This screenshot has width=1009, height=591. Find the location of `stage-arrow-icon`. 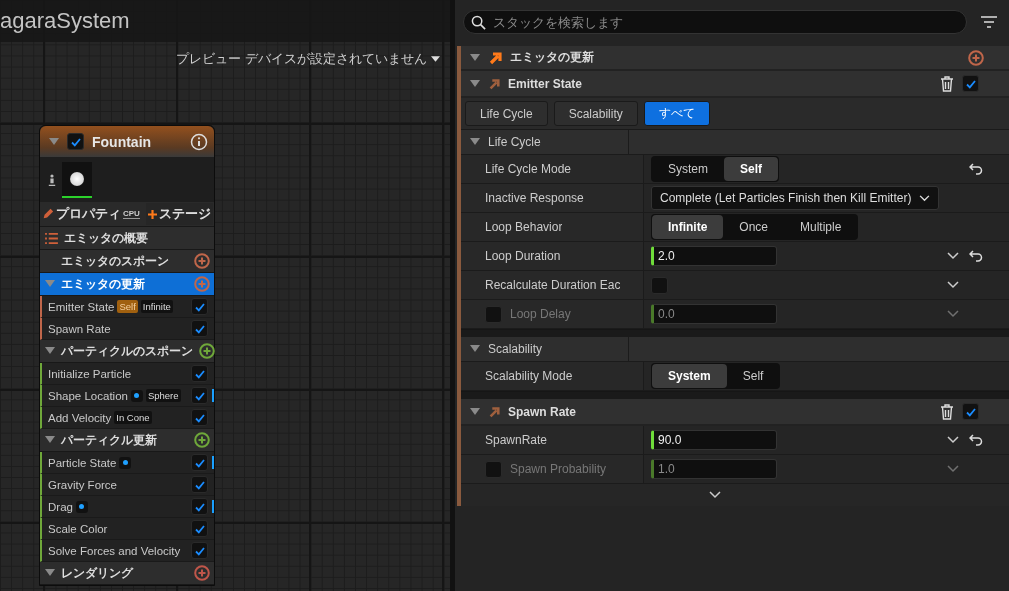

stage-arrow-icon is located at coordinates (495, 57).